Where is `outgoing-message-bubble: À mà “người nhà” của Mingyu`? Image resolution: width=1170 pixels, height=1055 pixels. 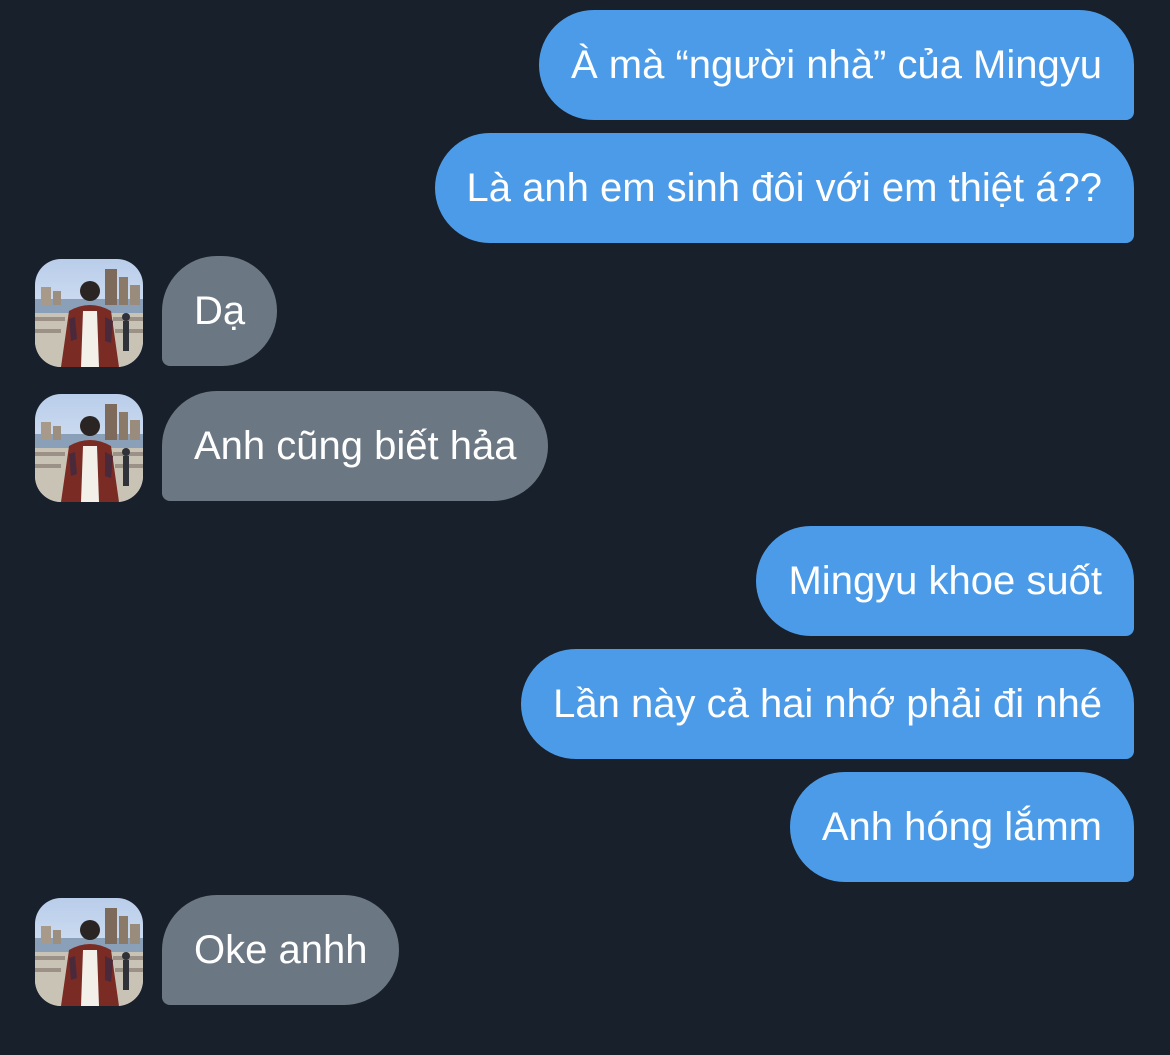 outgoing-message-bubble: À mà “người nhà” của Mingyu is located at coordinates (836, 65).